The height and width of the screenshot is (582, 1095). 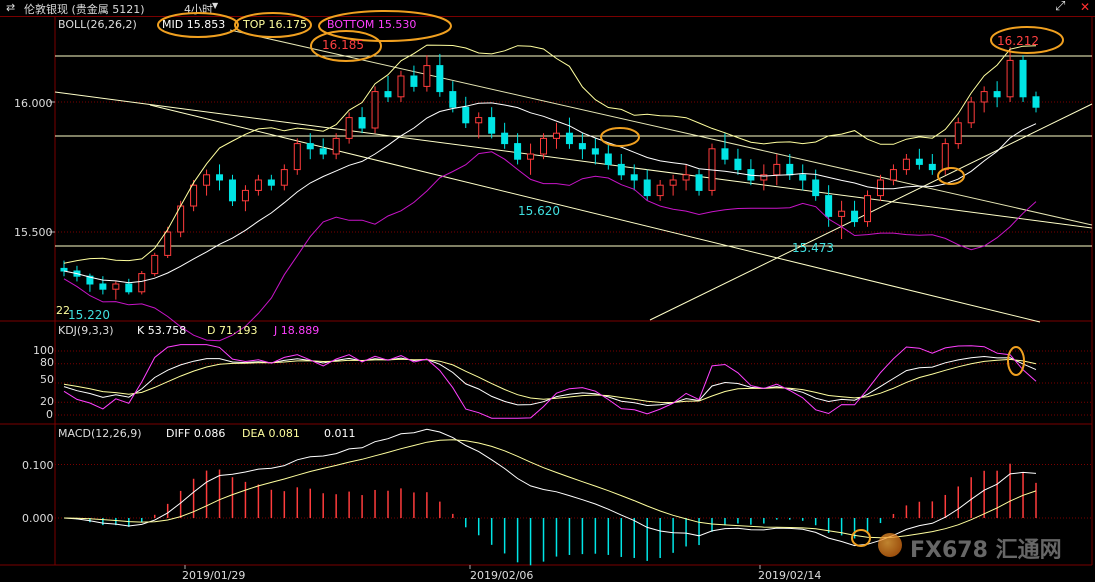 I want to click on kdj-label: KDJ(9,3,3), so click(x=86, y=330).